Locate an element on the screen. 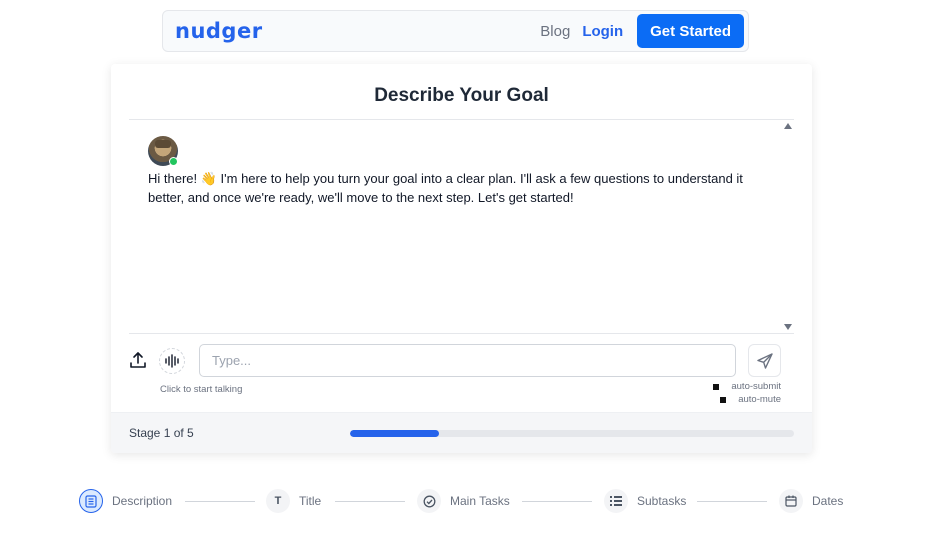 The height and width of the screenshot is (534, 950). step-label: Subtasks is located at coordinates (662, 501).